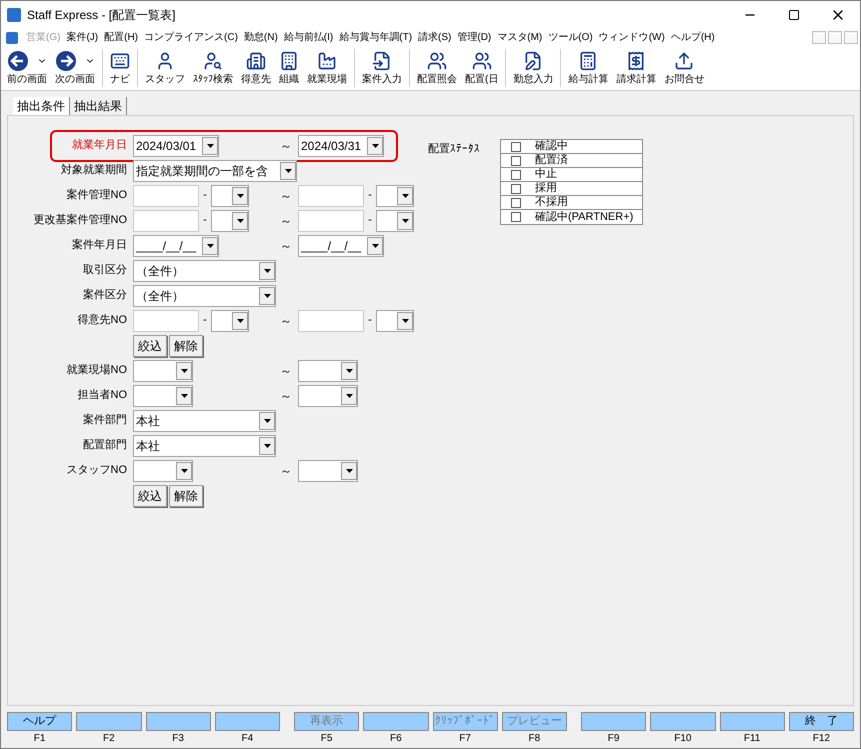 The height and width of the screenshot is (749, 861). What do you see at coordinates (97, 470) in the screenshot?
I see `field-label: スタッフNO` at bounding box center [97, 470].